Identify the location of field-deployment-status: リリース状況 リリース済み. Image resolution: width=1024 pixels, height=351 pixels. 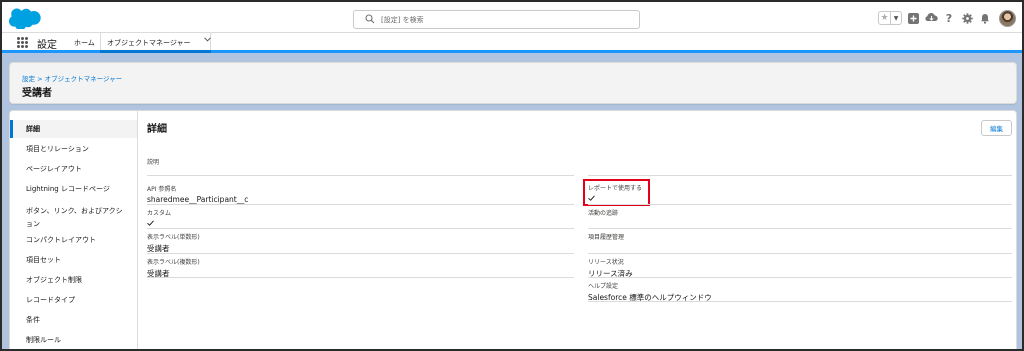
(610, 268).